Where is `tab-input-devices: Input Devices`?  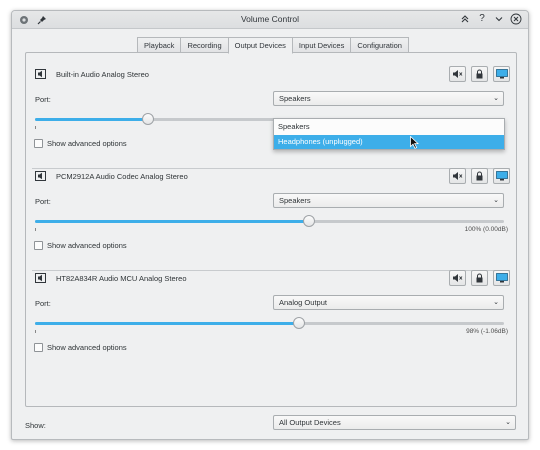
tab-input-devices: Input Devices is located at coordinates (321, 45).